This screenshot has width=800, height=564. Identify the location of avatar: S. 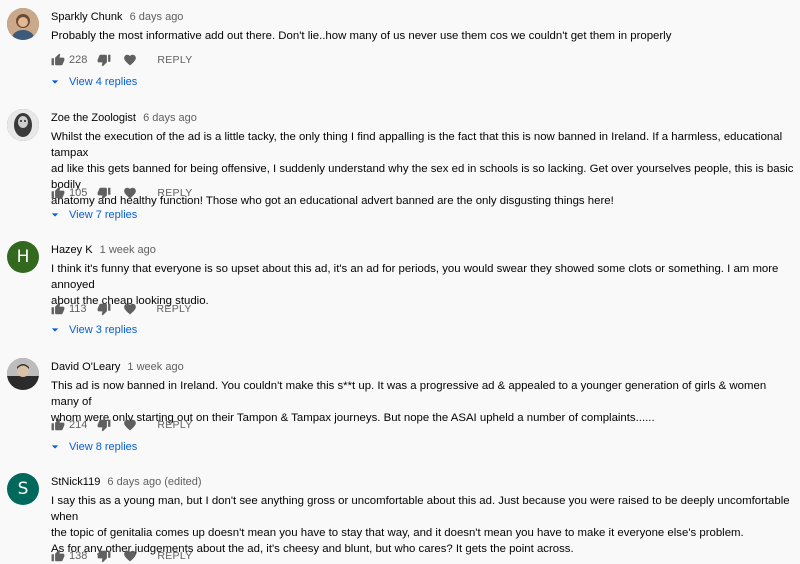
(23, 489).